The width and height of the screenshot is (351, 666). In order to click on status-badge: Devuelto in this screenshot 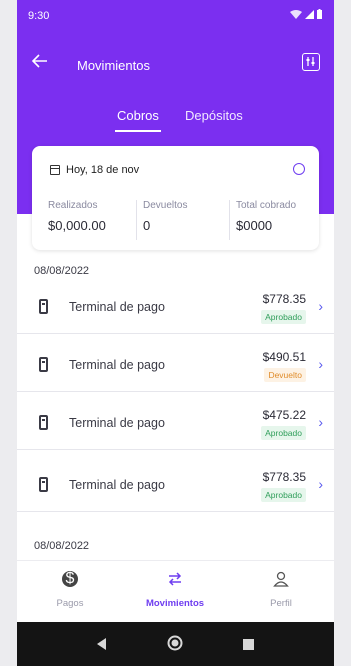, I will do `click(285, 375)`.